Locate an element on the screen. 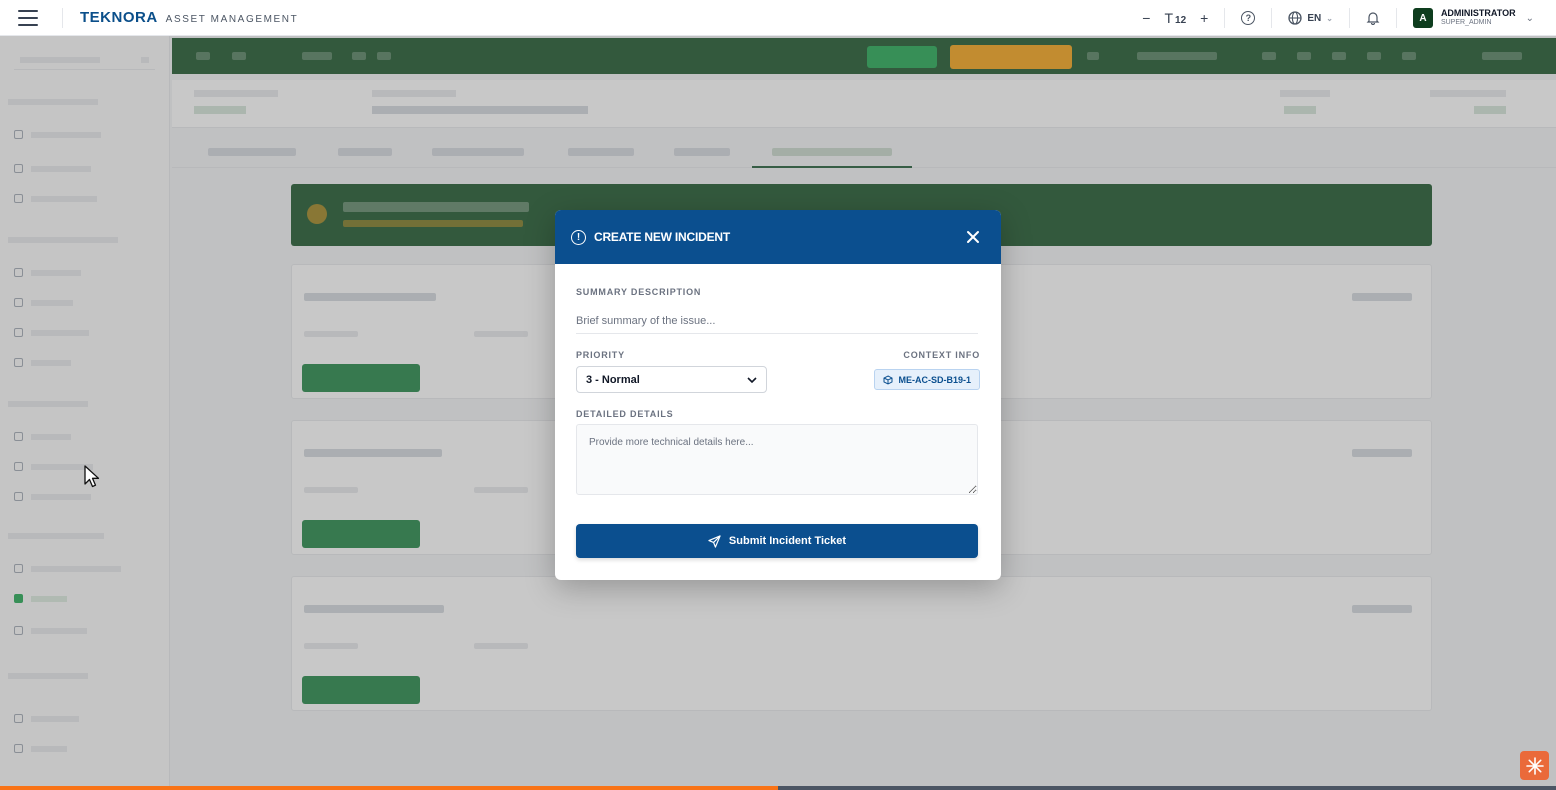  priority-label: PRIORITY is located at coordinates (600, 355).